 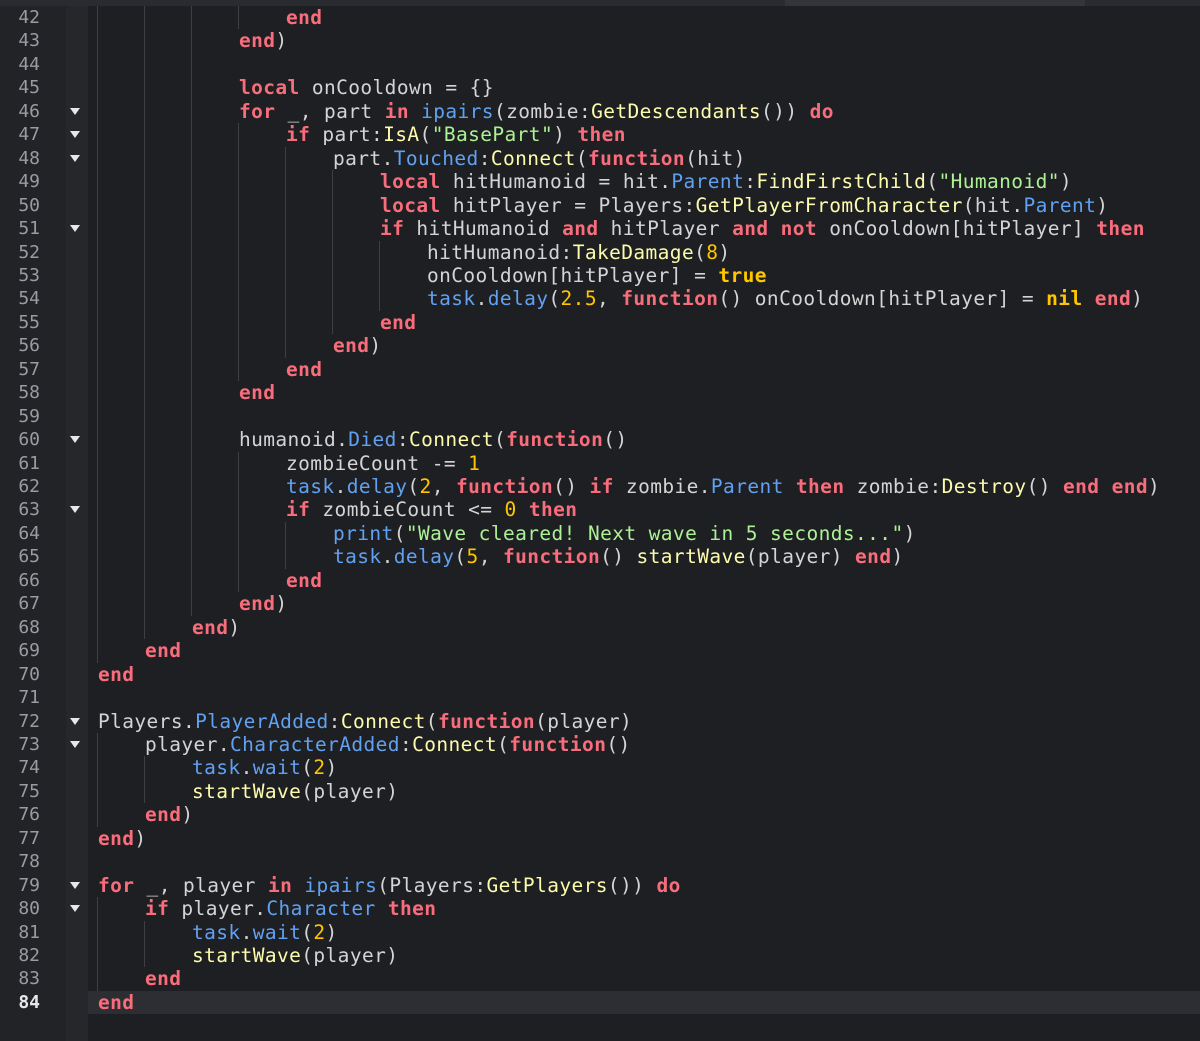 What do you see at coordinates (600, 158) in the screenshot?
I see `code-line: 48 part.Touched:Connect(function(hit)` at bounding box center [600, 158].